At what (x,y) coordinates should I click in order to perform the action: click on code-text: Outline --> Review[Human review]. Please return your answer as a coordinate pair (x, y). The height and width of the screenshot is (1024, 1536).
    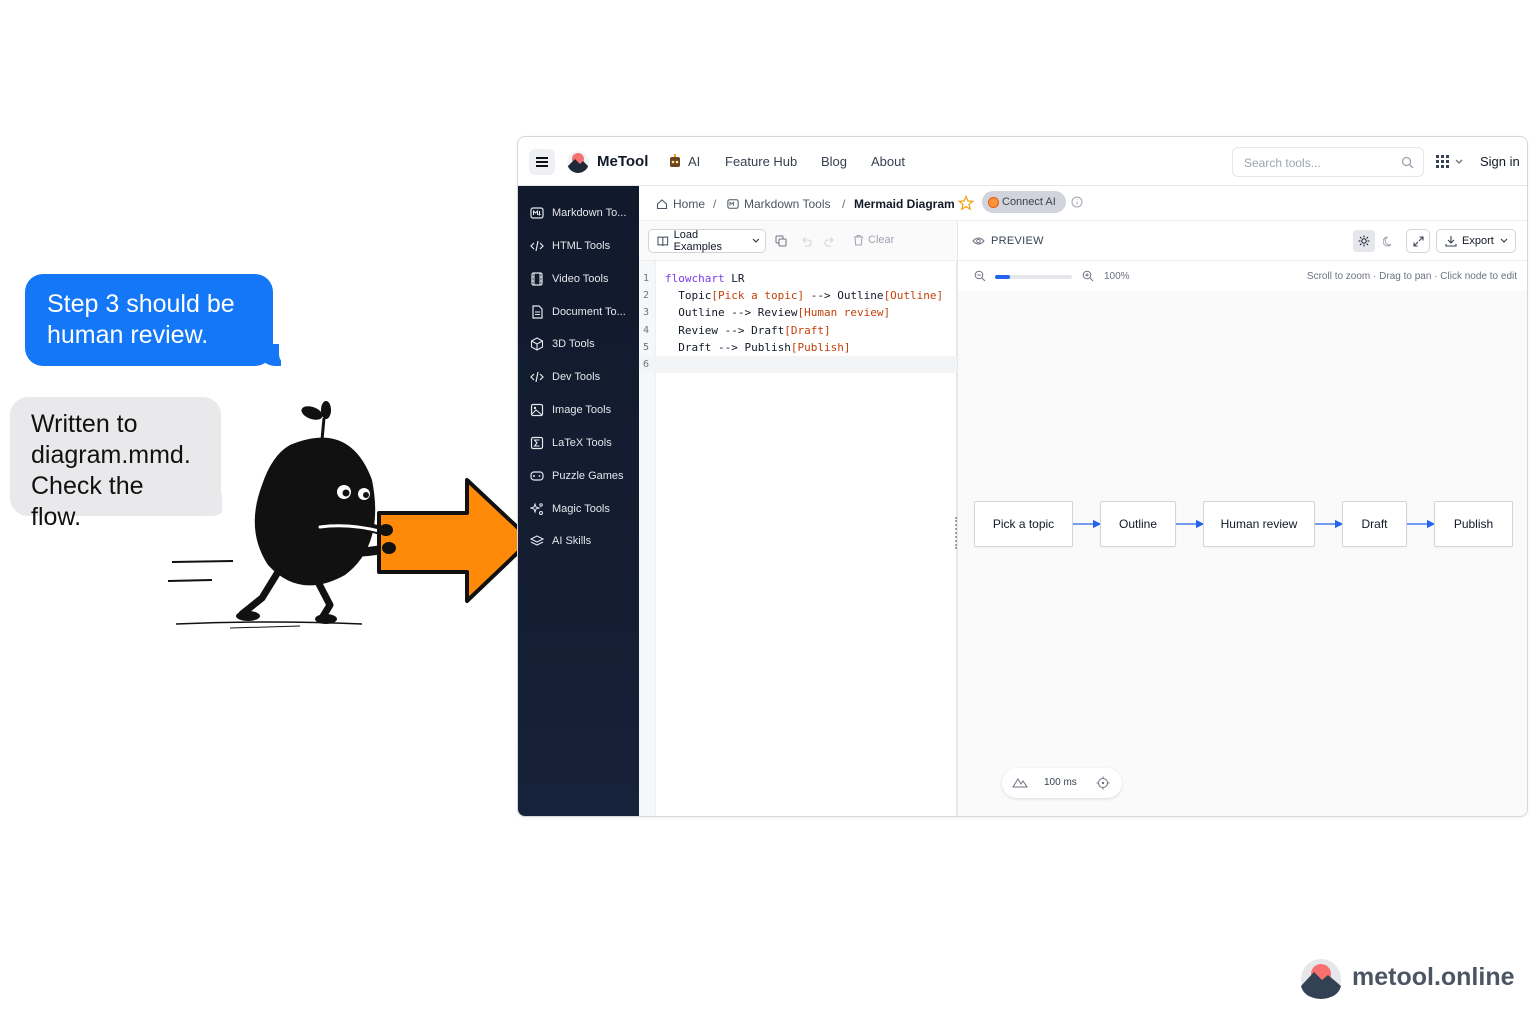
    Looking at the image, I should click on (777, 312).